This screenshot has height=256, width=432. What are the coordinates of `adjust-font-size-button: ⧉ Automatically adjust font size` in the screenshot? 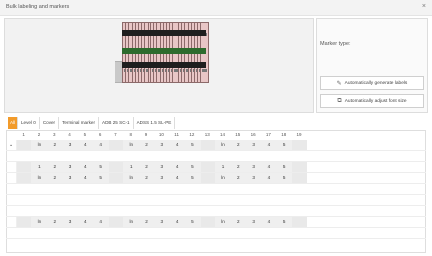 It's located at (372, 101).